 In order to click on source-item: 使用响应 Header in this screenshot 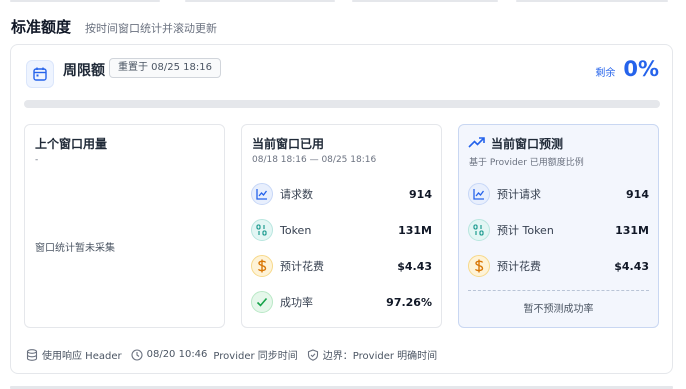, I will do `click(74, 354)`.